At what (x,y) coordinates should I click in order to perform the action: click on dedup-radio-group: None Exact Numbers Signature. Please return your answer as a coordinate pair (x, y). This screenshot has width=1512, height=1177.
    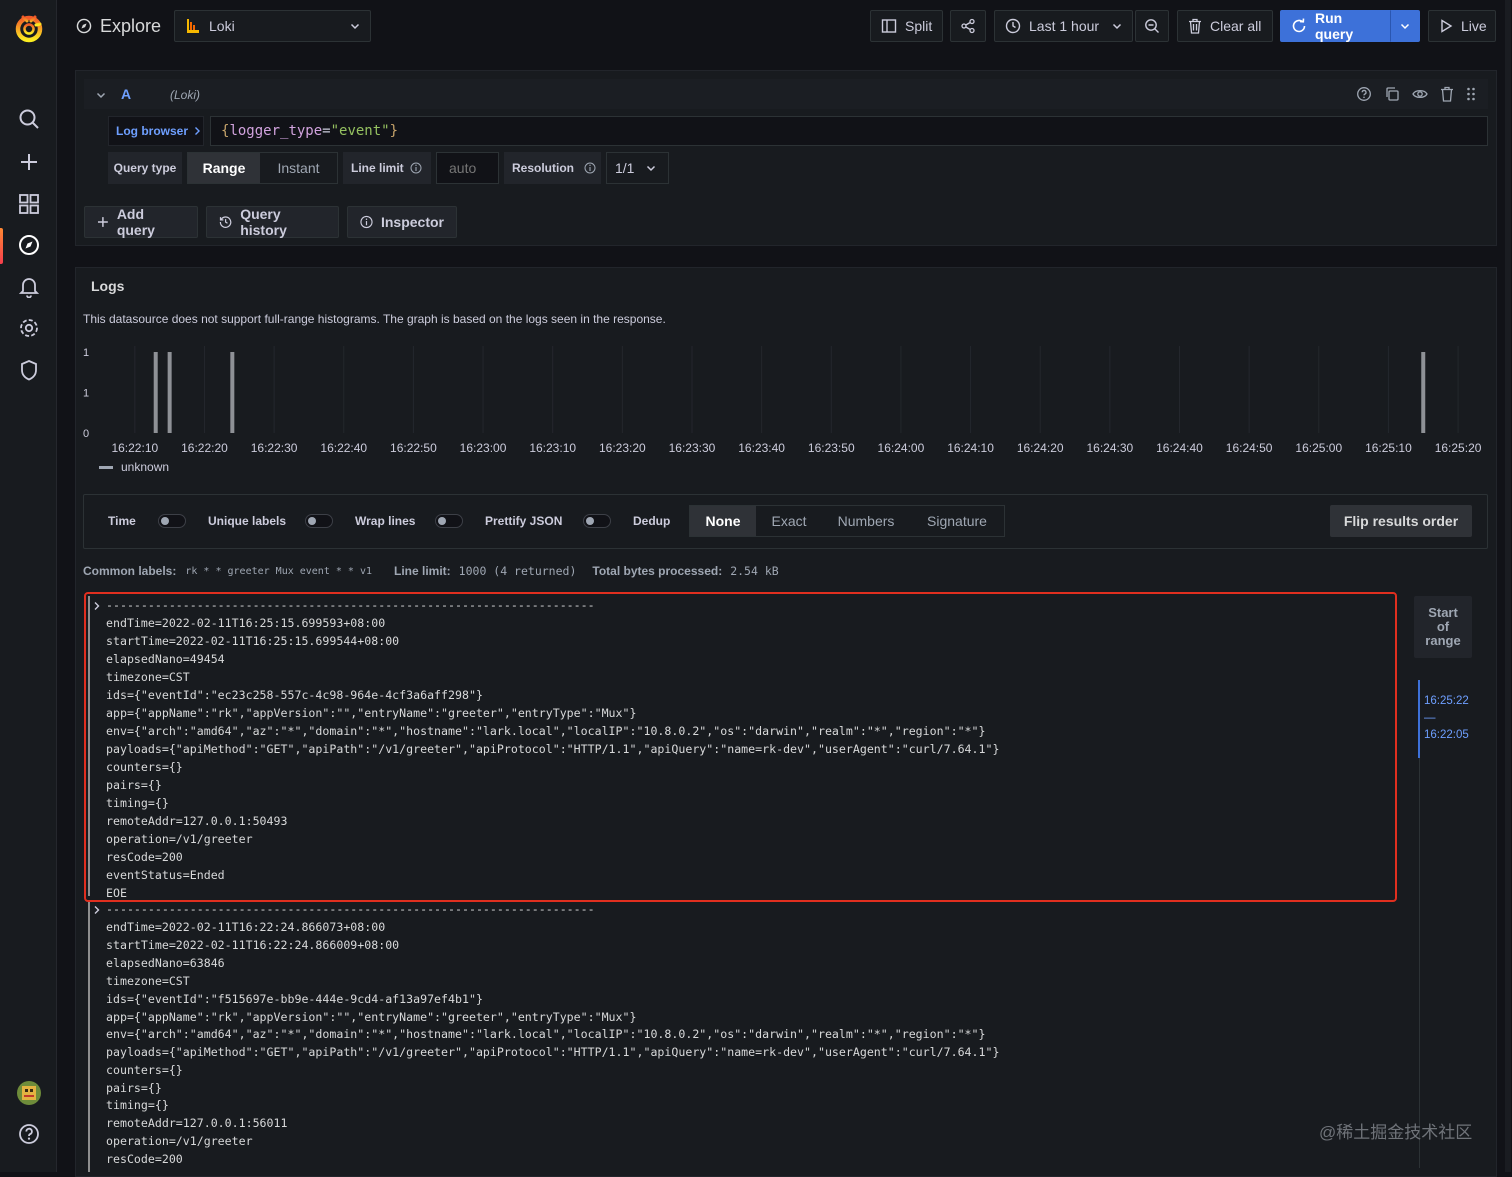
    Looking at the image, I should click on (847, 521).